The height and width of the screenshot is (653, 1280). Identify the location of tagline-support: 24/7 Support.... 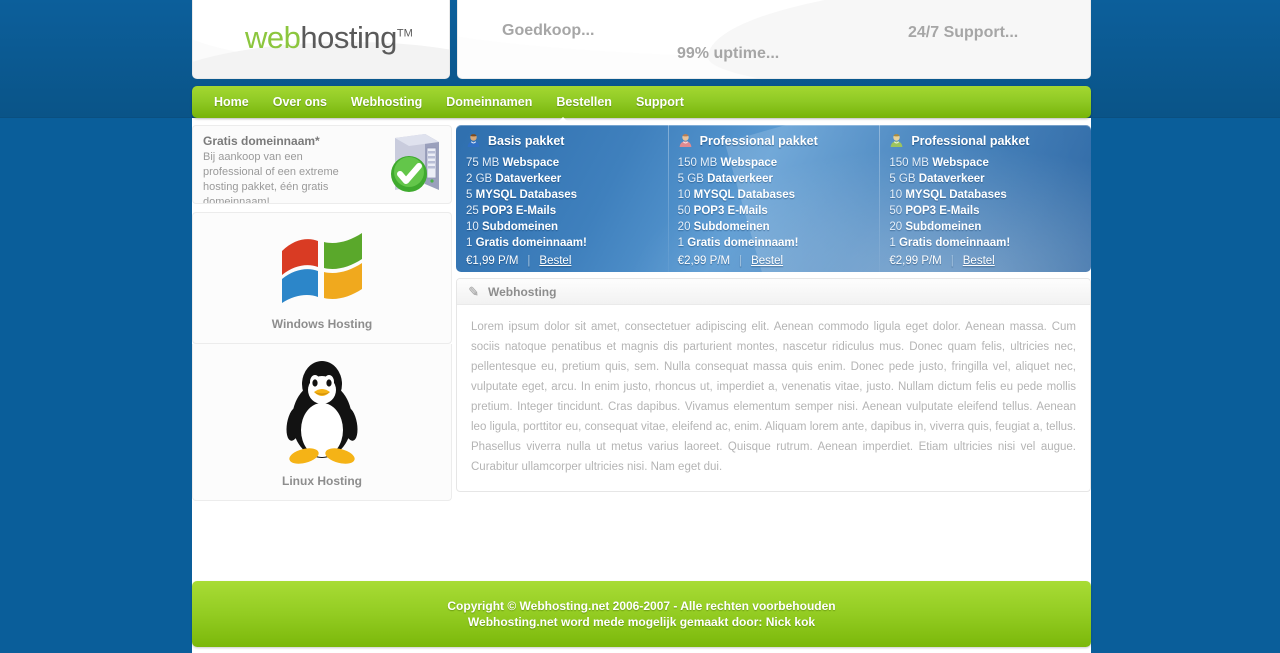
(963, 32).